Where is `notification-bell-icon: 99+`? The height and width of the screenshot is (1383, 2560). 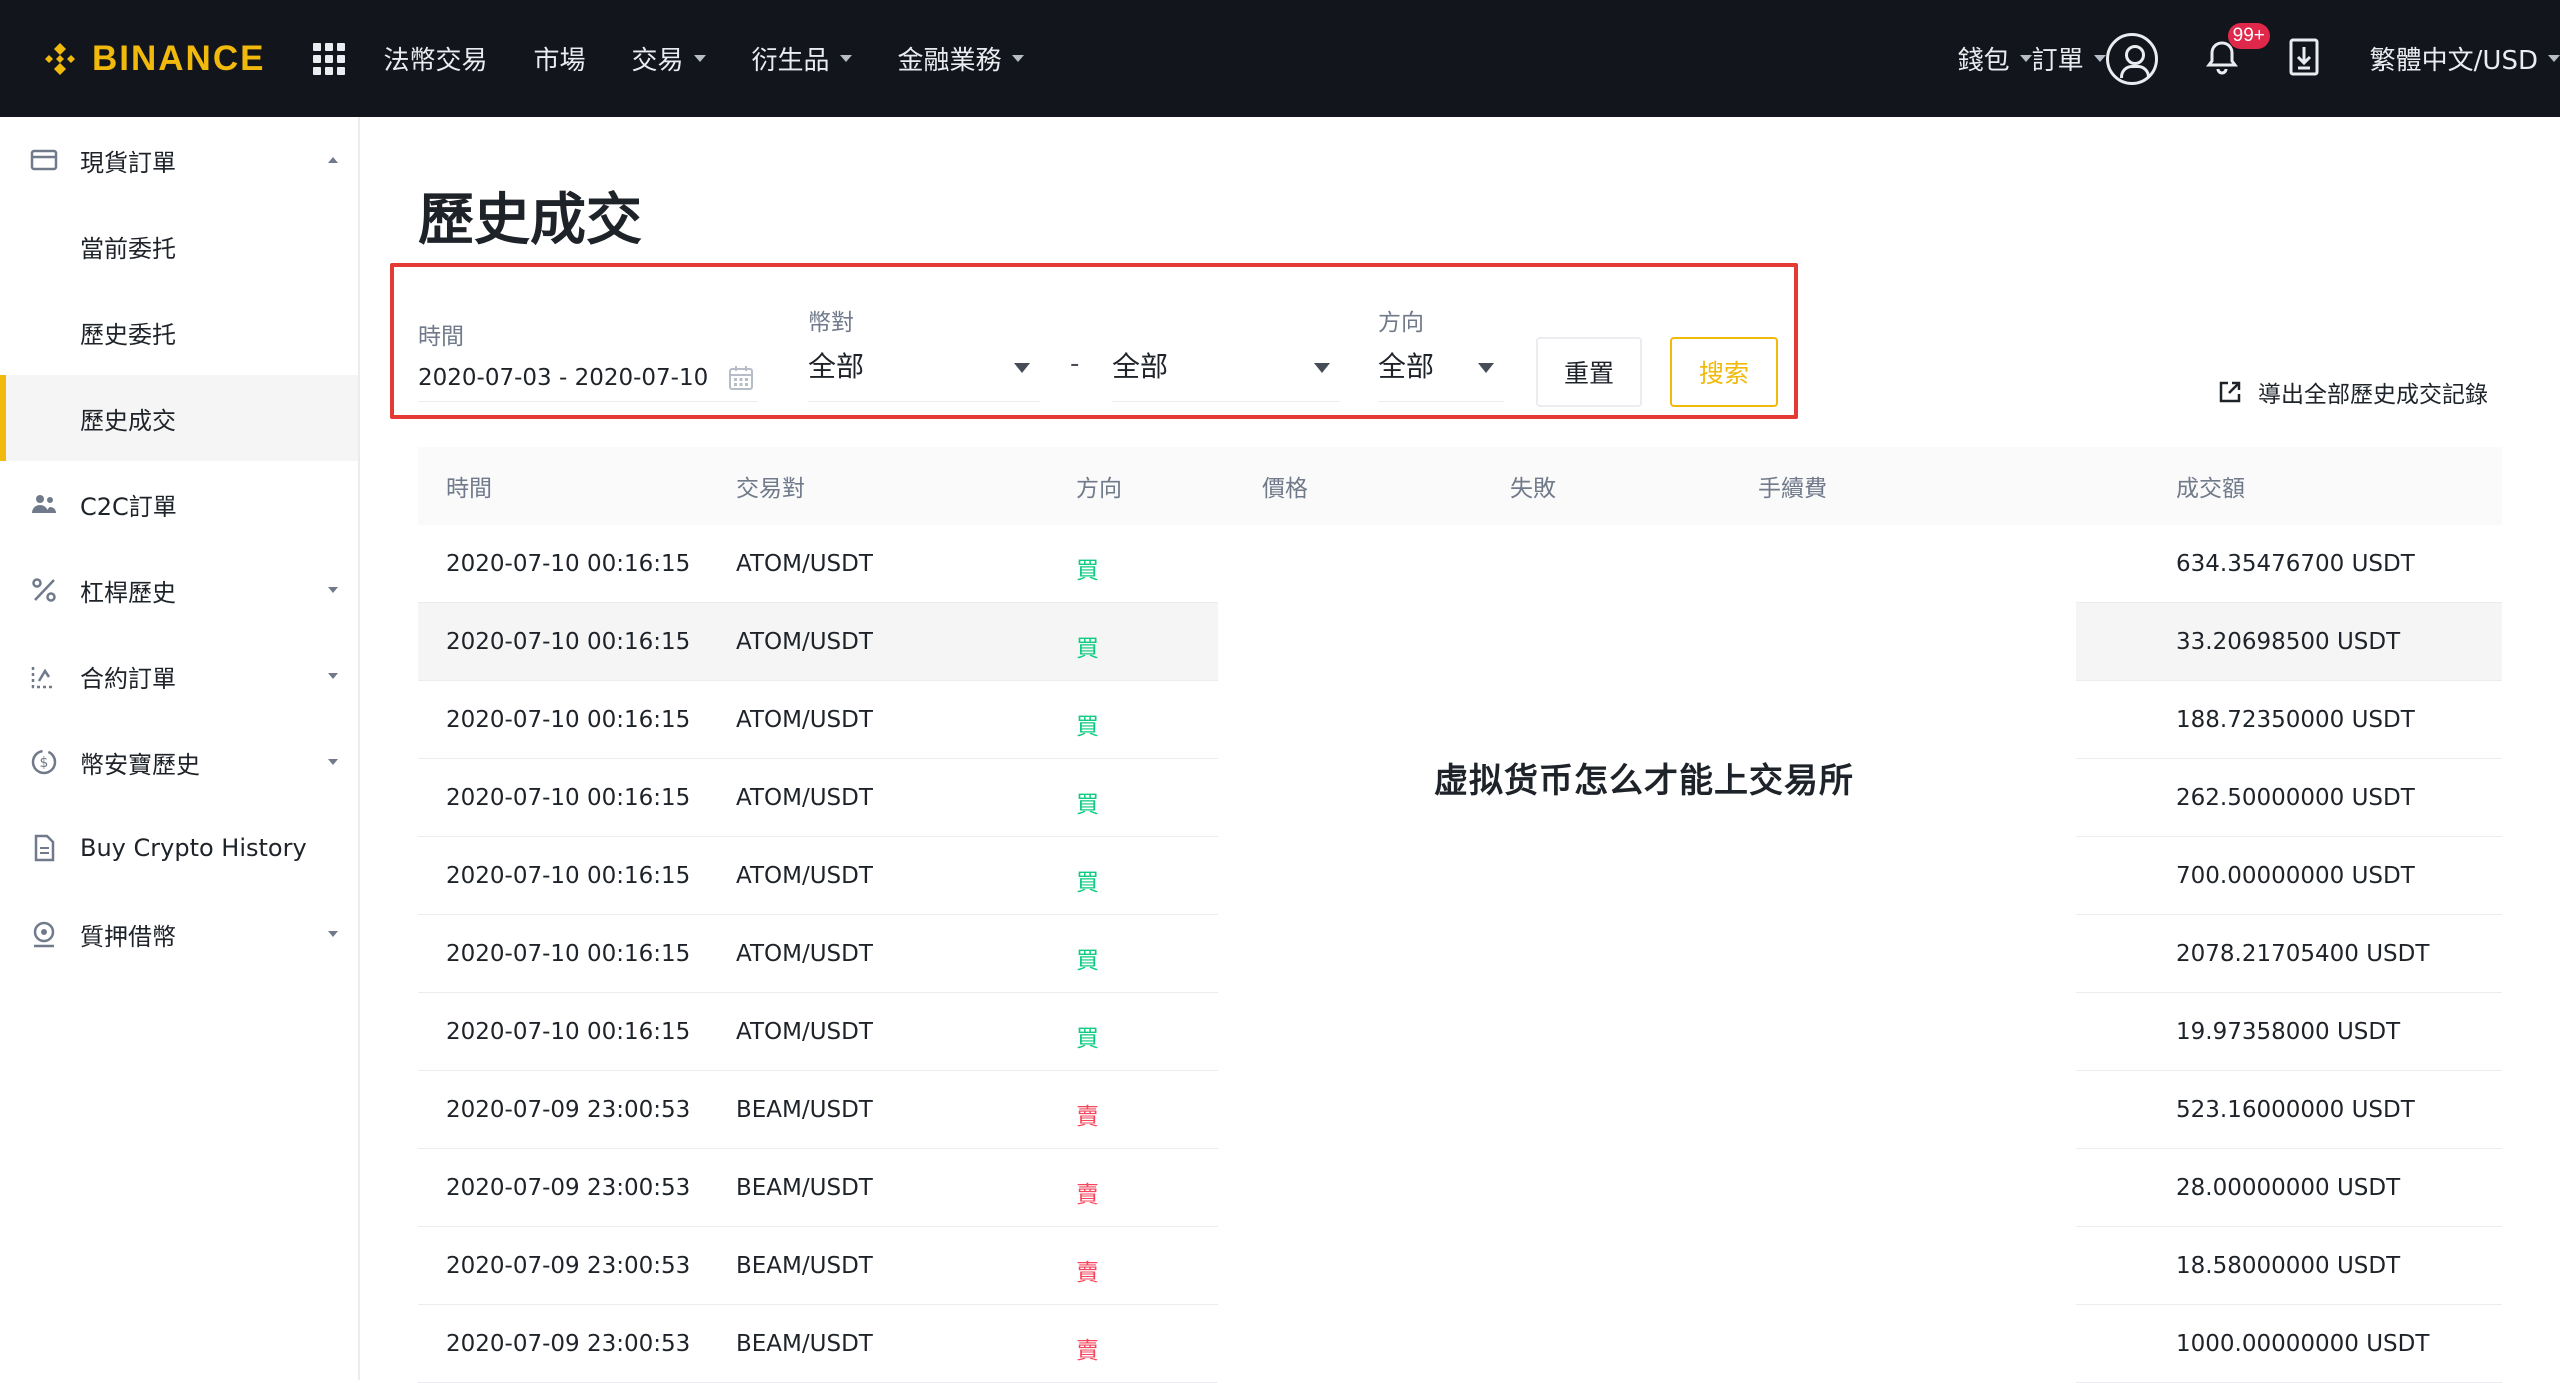
notification-bell-icon: 99+ is located at coordinates (2236, 51).